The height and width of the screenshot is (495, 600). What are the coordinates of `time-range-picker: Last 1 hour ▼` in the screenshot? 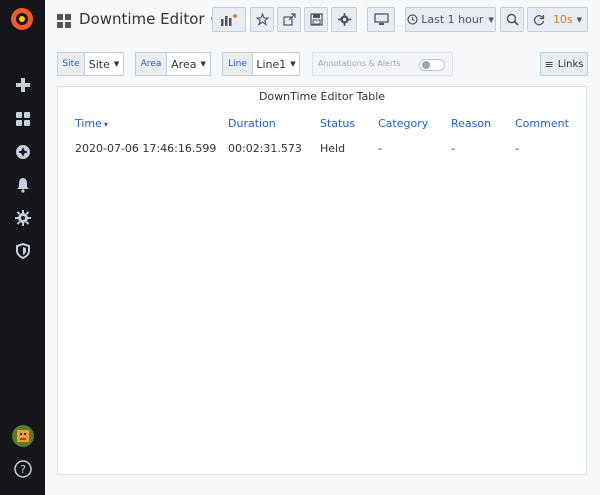 It's located at (450, 19).